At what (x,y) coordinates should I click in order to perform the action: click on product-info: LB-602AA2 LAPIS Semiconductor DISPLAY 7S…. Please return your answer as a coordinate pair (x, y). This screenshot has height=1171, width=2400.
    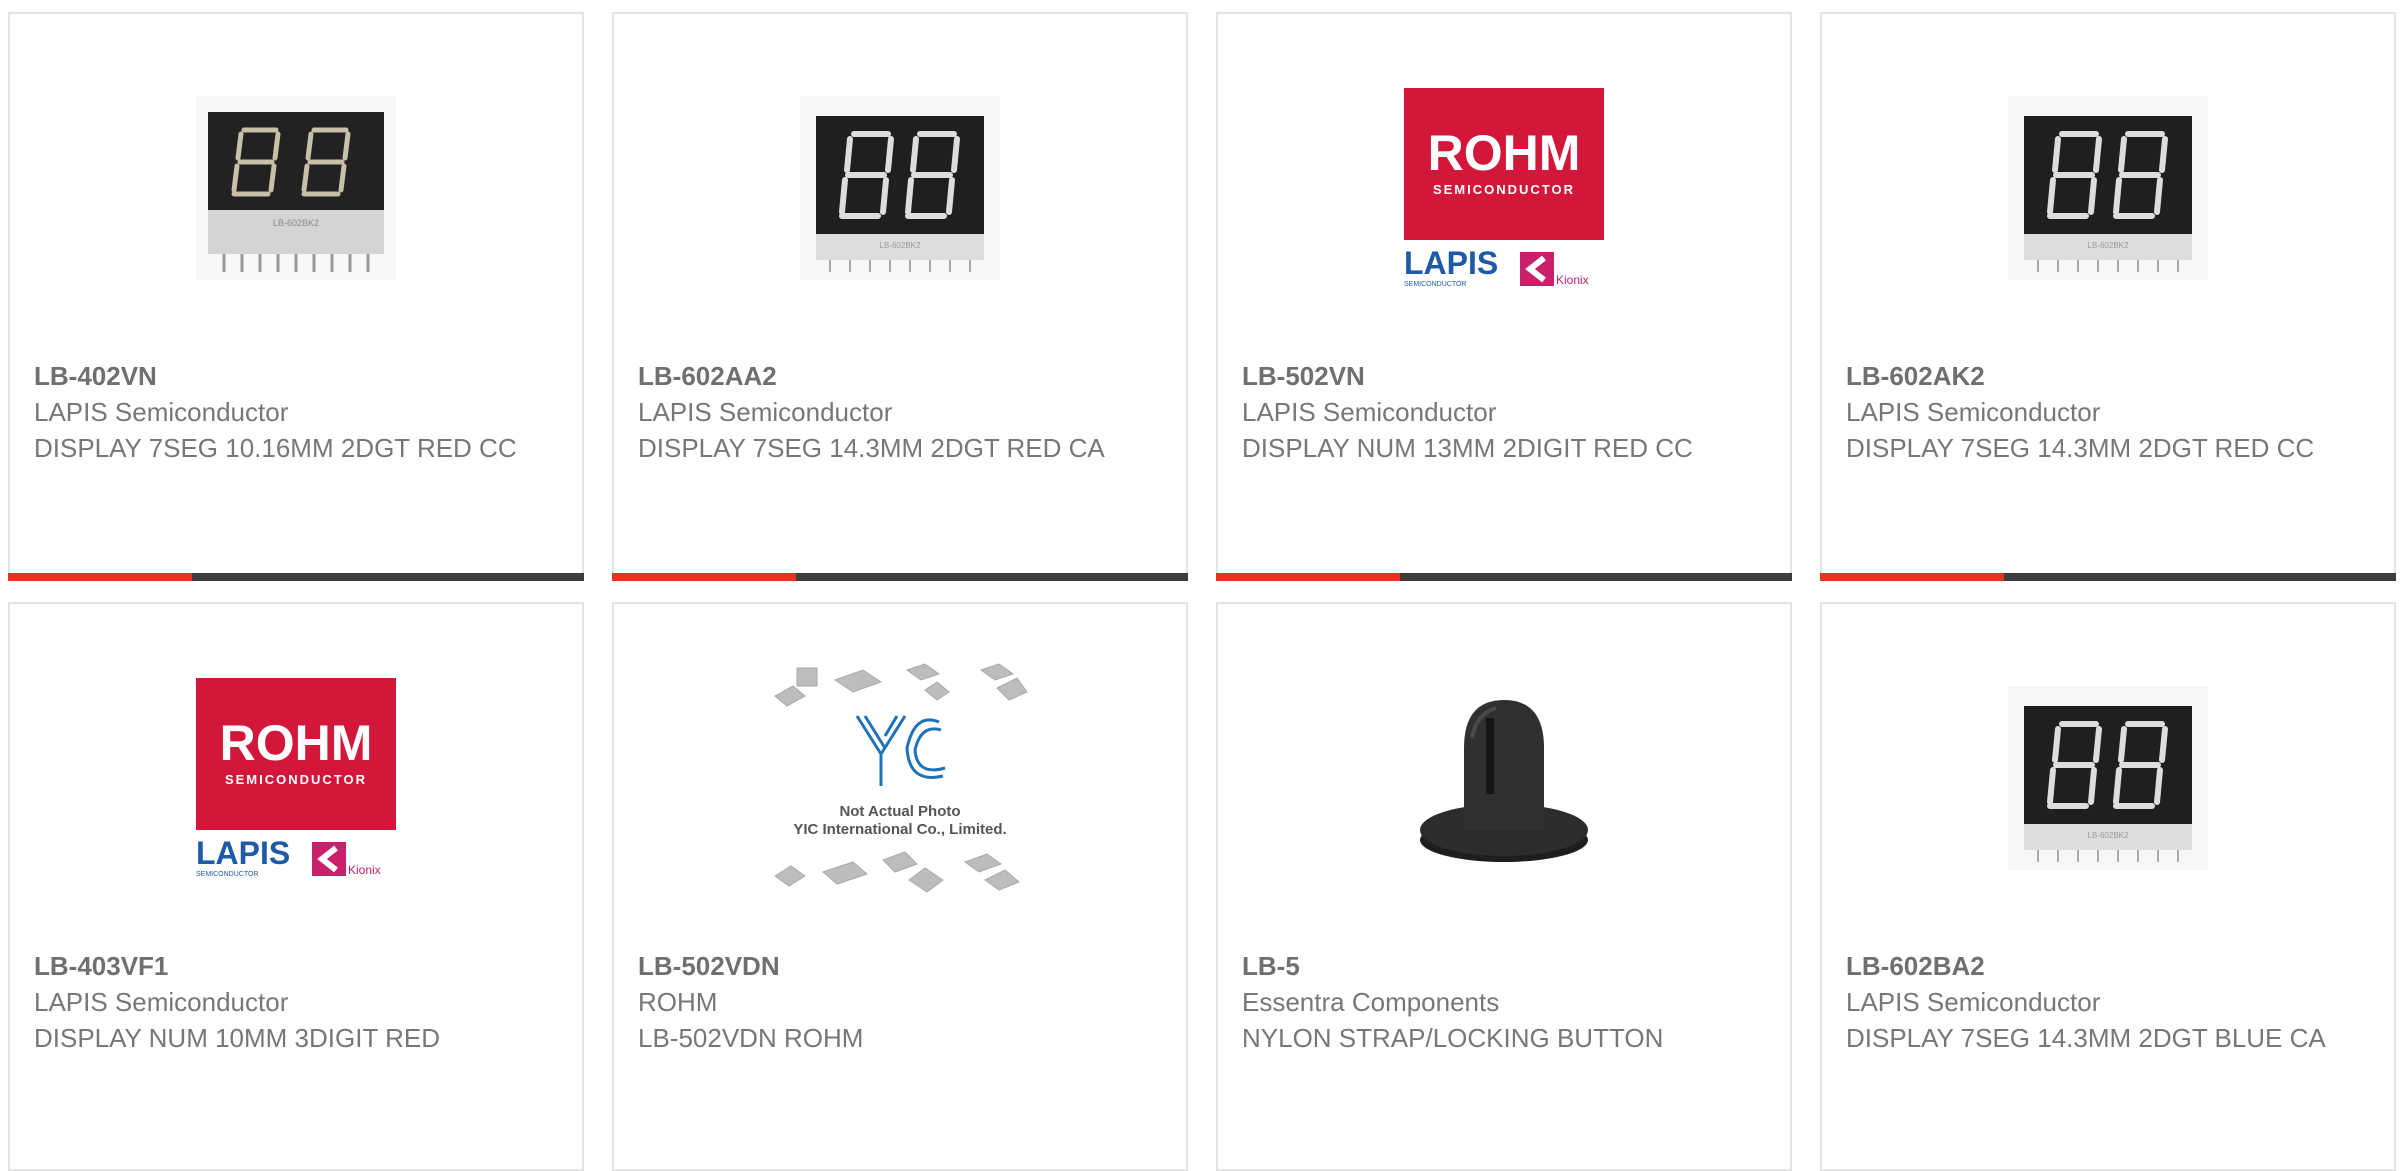
    Looking at the image, I should click on (900, 412).